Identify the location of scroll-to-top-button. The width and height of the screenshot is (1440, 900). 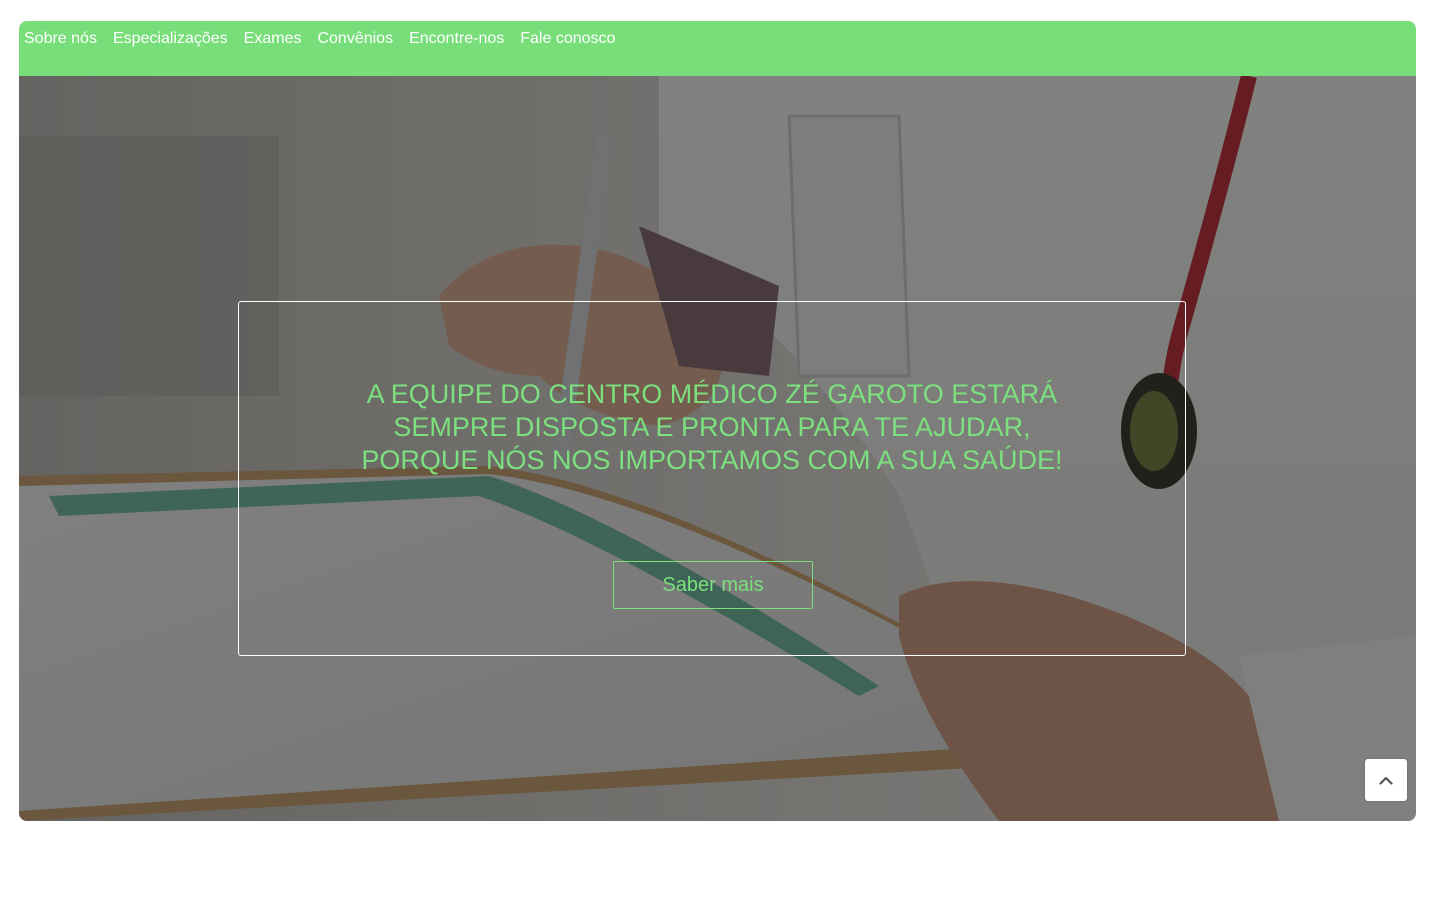
(1386, 780).